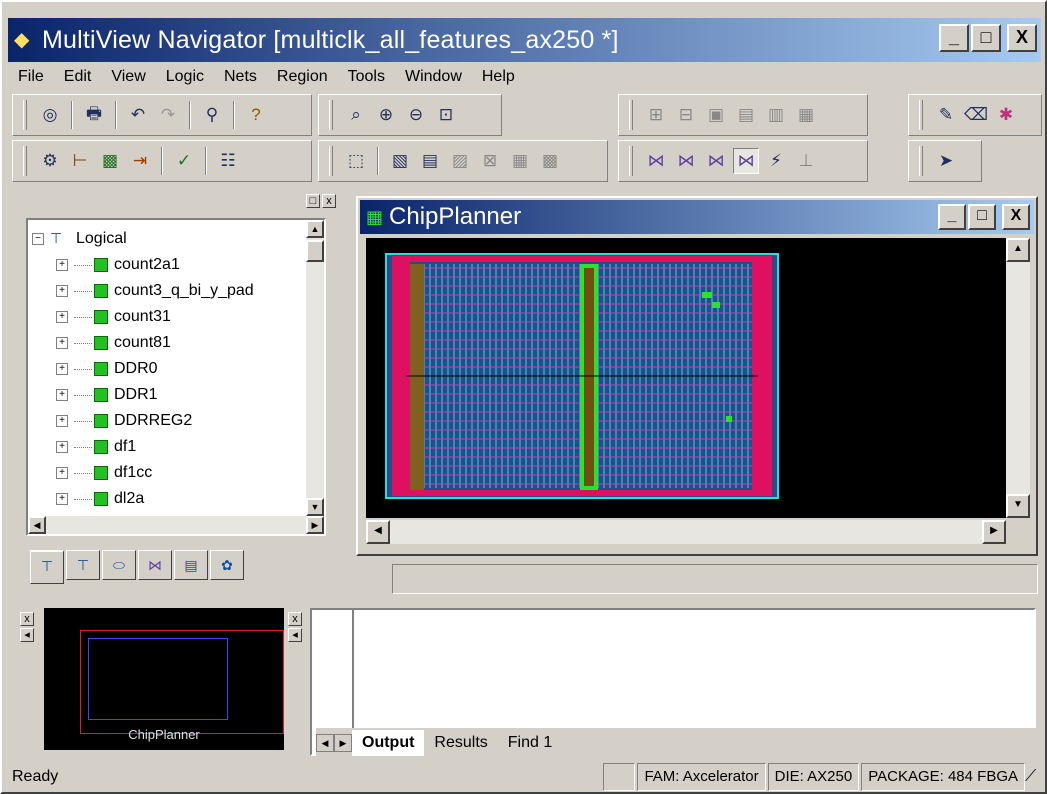 The image size is (1047, 794). I want to click on tab-regions: ⬭, so click(119, 565).